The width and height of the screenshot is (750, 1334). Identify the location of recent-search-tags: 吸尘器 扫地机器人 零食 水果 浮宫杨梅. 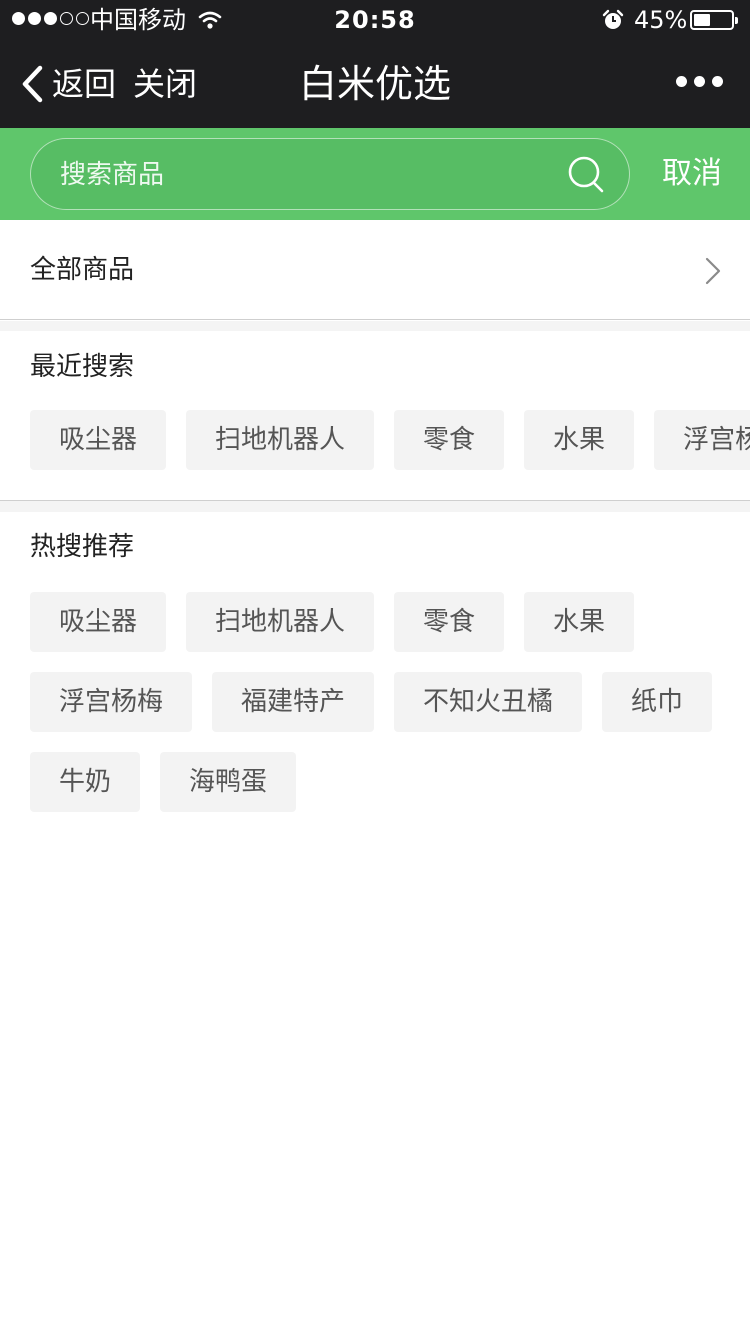
(390, 450).